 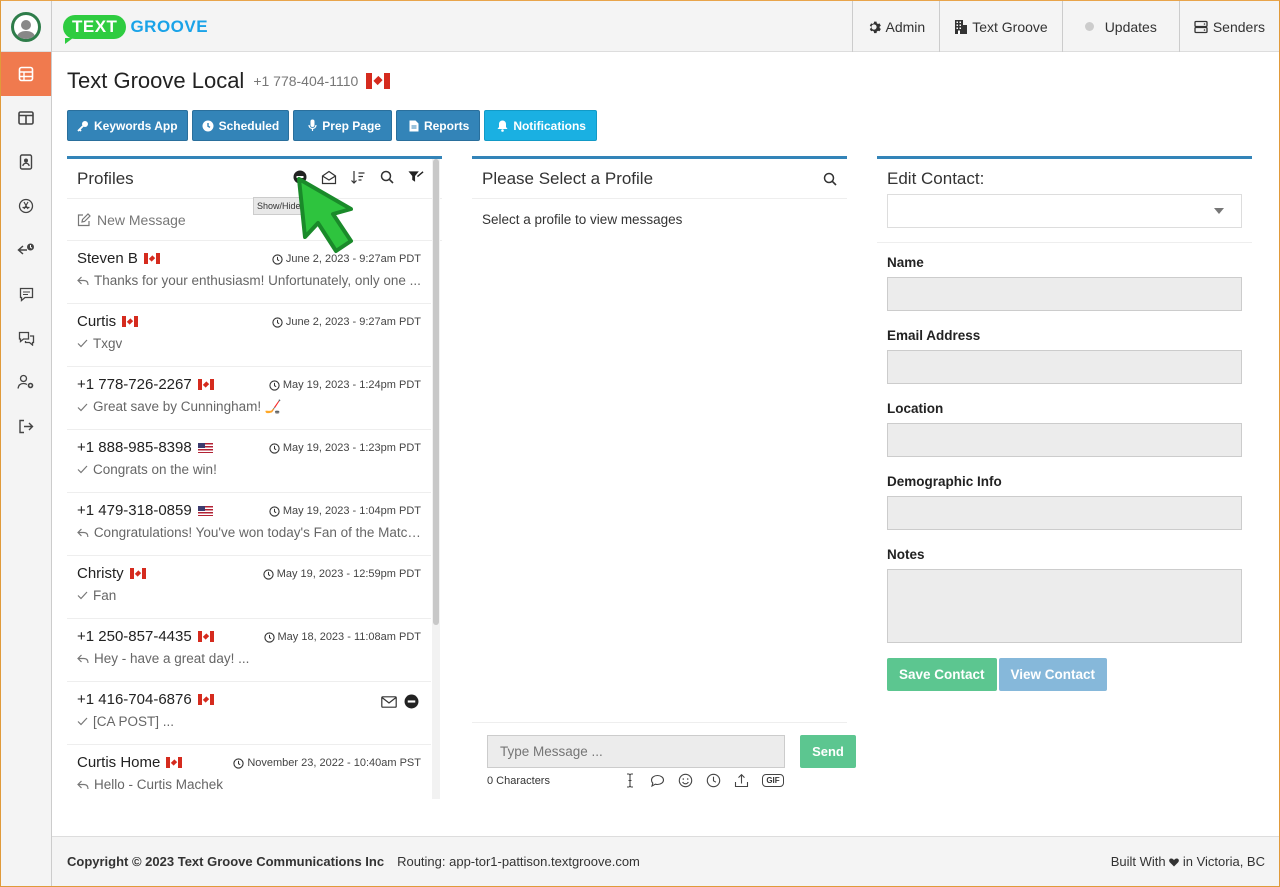 I want to click on sidebar-item-apps, so click(x=26, y=206).